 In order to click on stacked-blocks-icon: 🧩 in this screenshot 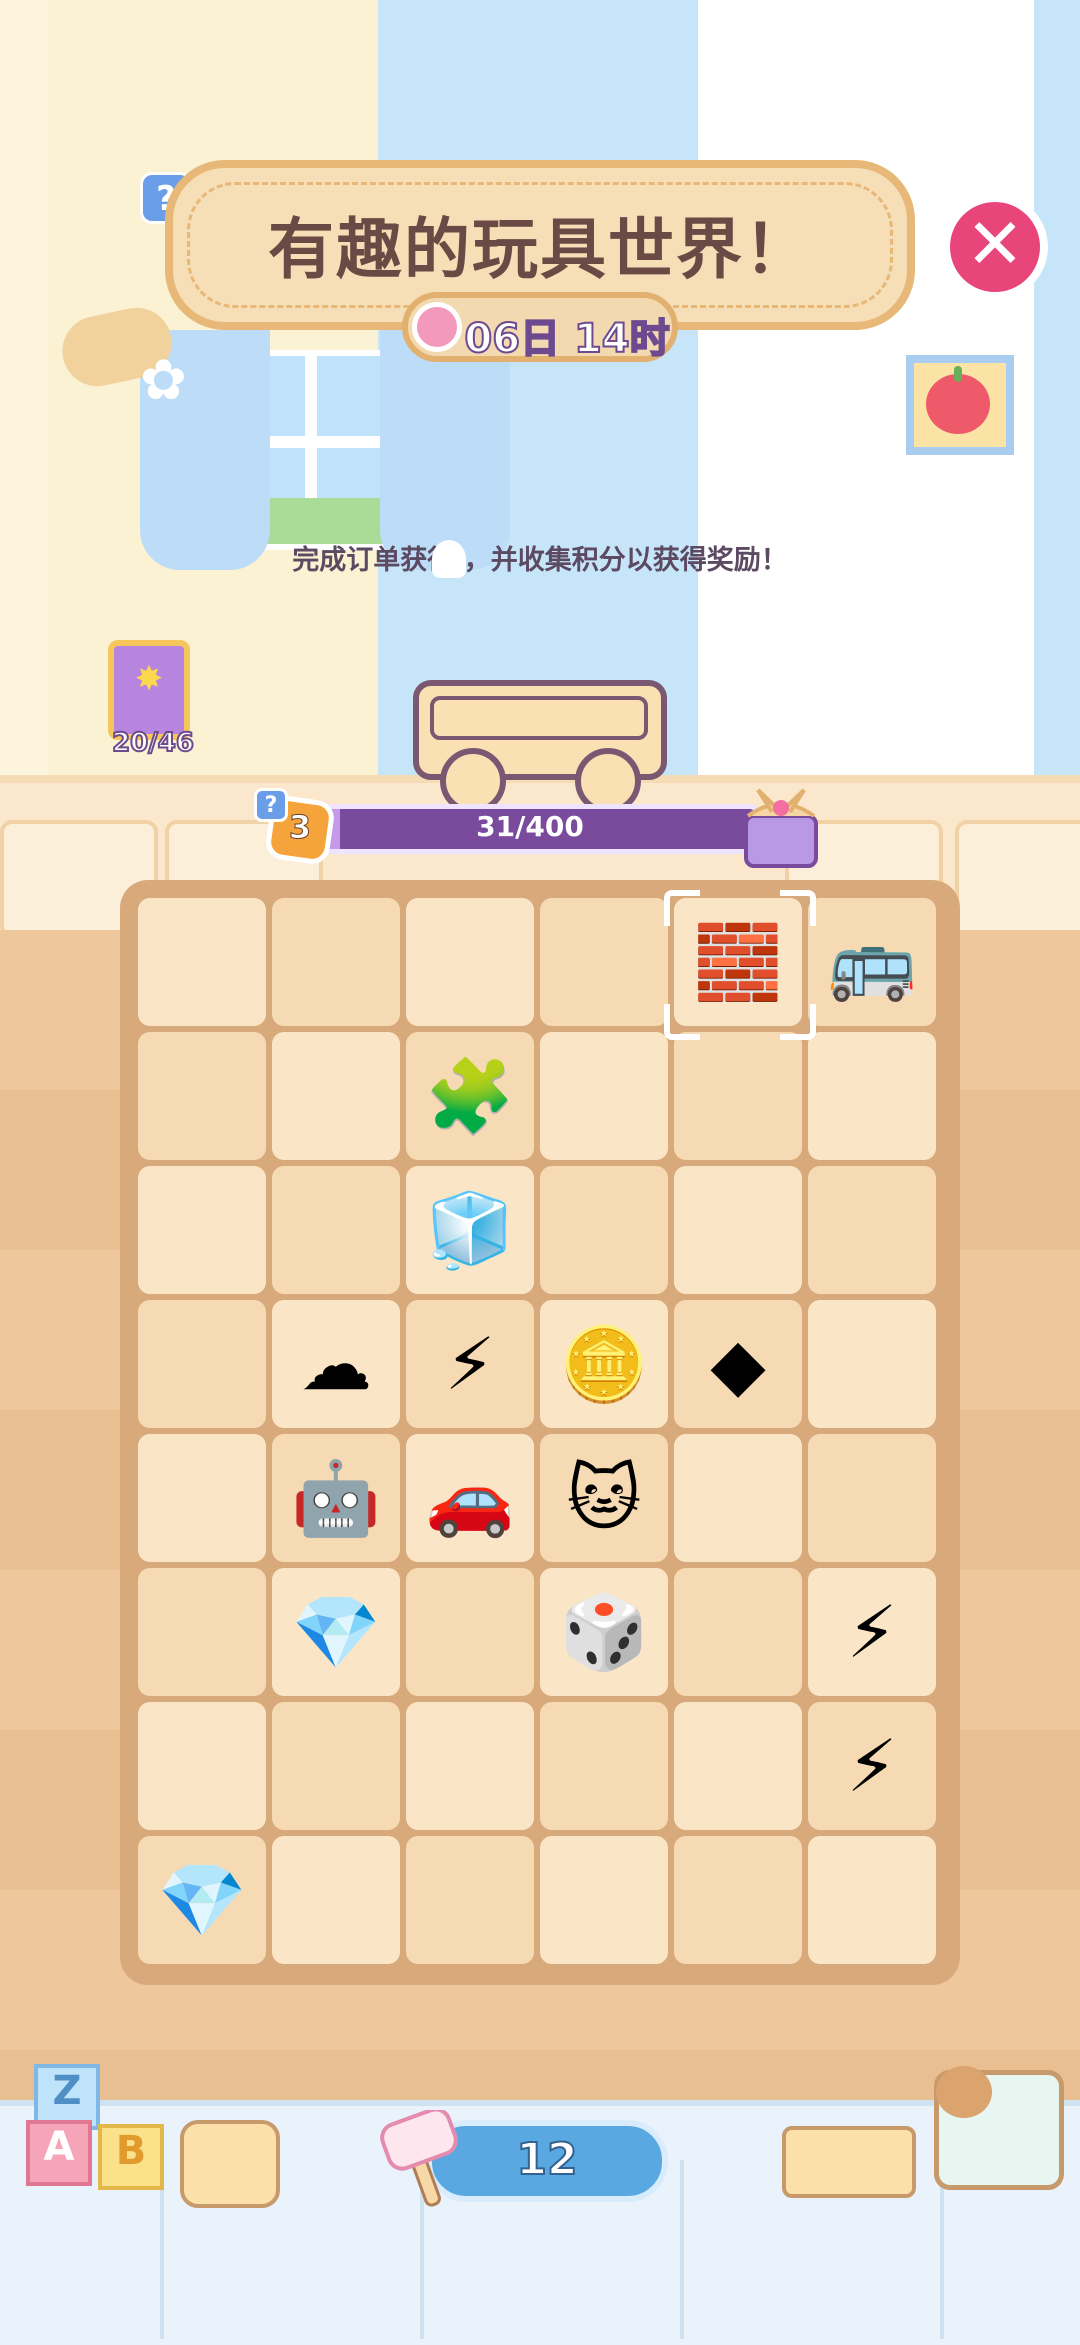, I will do `click(470, 1096)`.